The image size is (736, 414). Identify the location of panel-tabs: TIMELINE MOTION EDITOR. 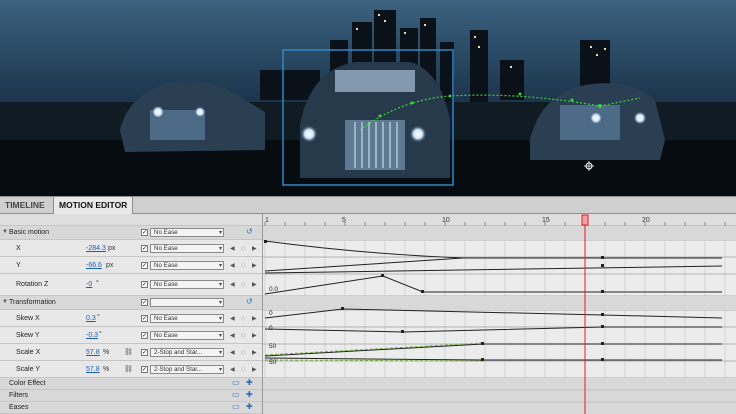
(368, 205).